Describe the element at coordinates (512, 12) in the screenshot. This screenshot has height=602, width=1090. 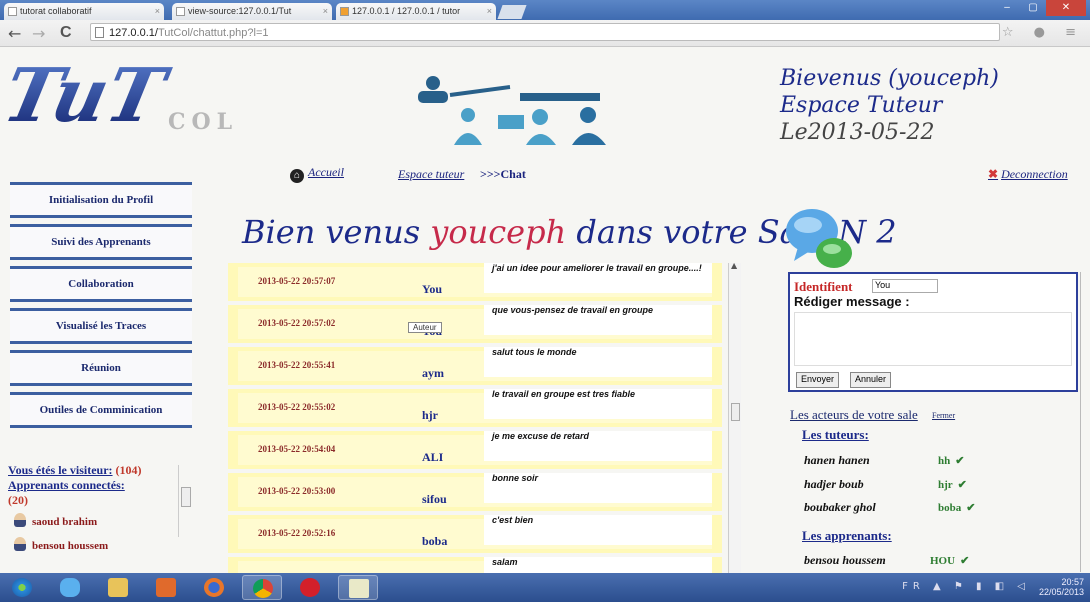
I see `new-tab-button` at that location.